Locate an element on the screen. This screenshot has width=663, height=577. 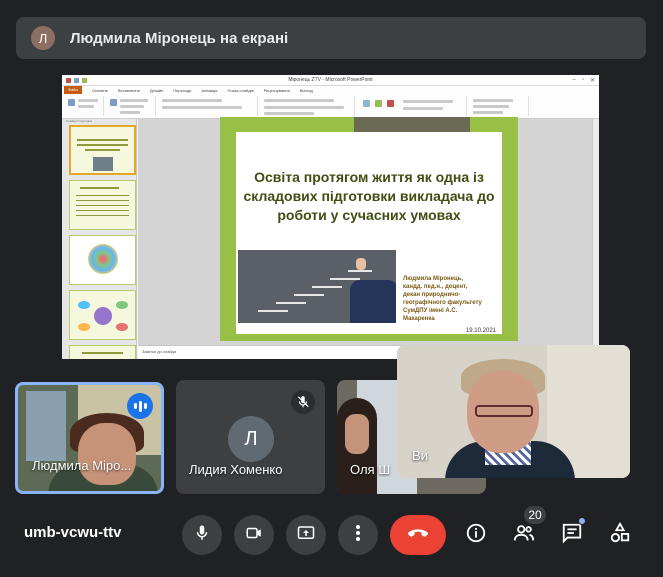
present-screen-icon is located at coordinates (306, 535).